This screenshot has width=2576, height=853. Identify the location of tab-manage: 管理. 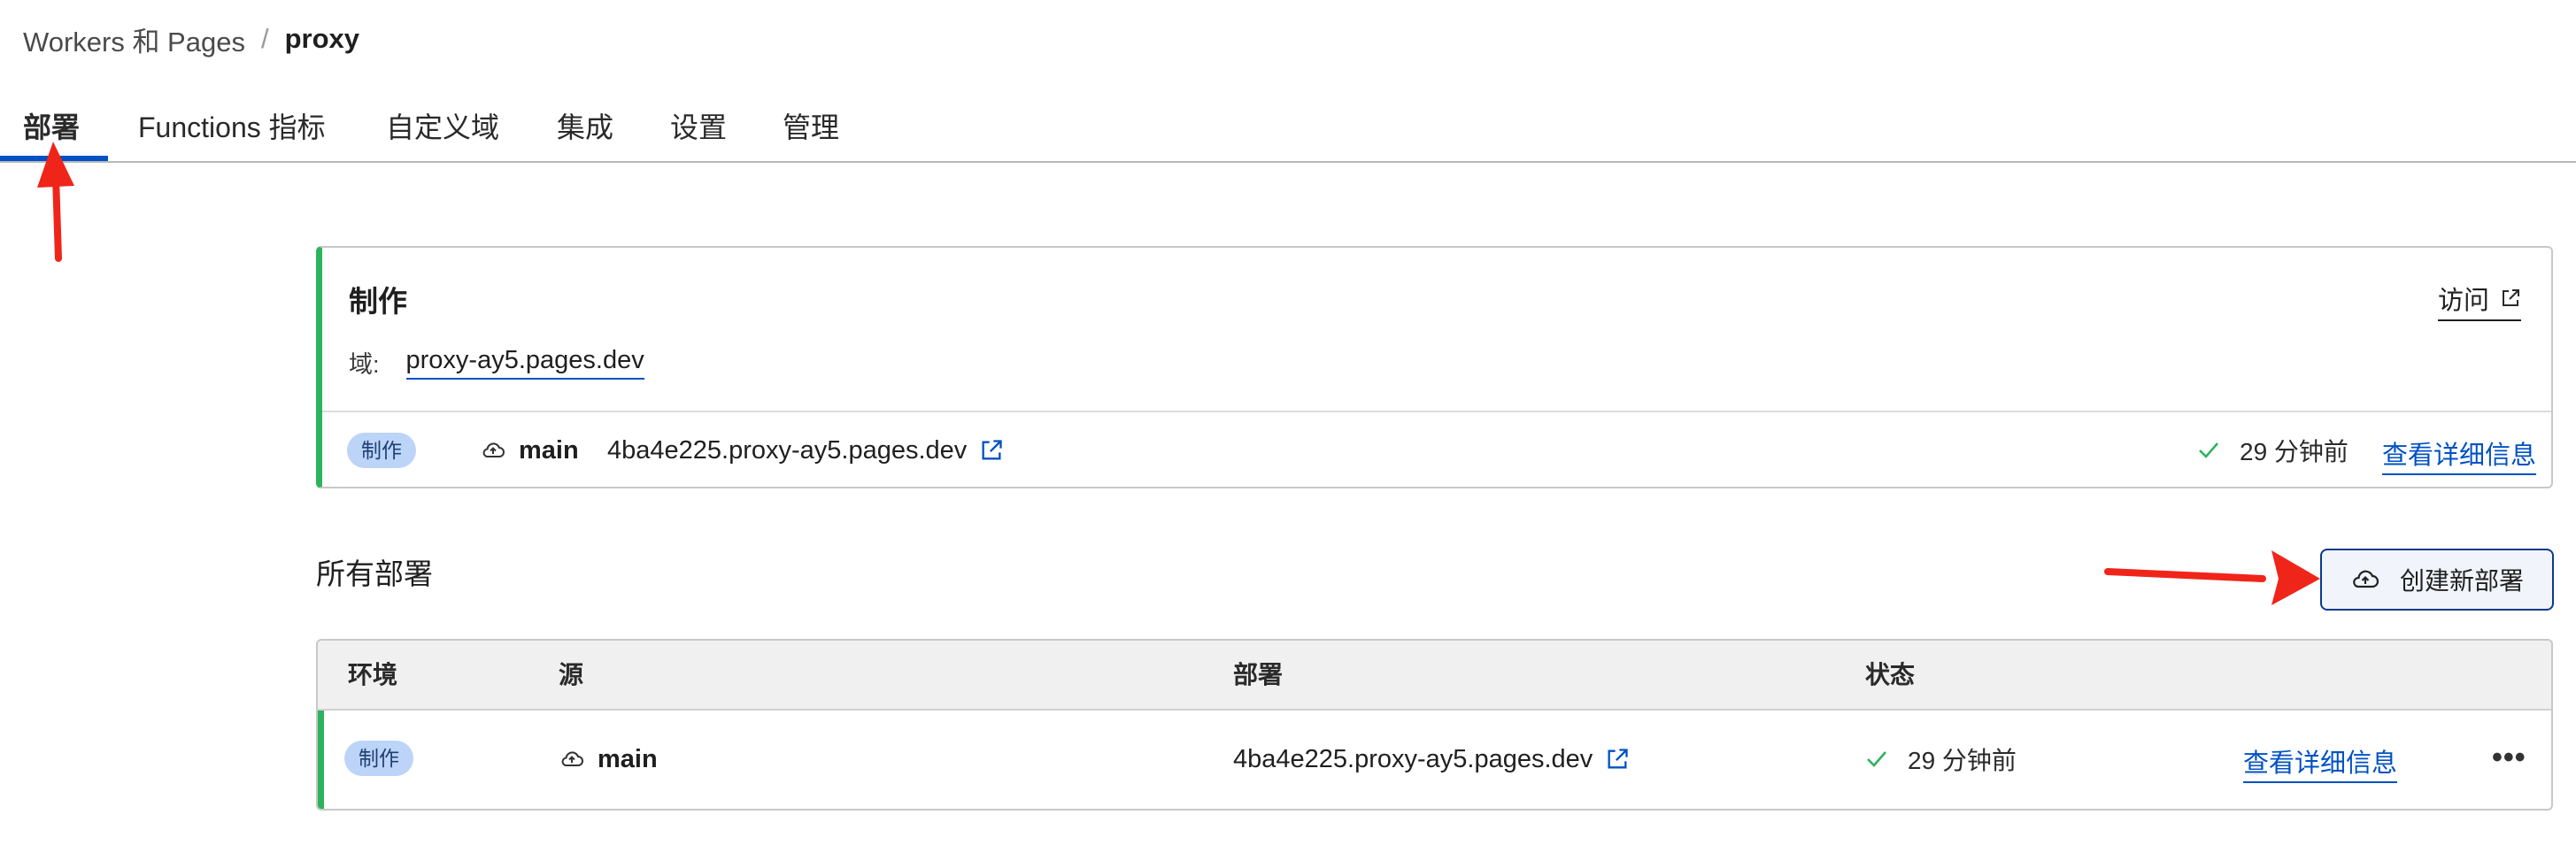
(811, 125).